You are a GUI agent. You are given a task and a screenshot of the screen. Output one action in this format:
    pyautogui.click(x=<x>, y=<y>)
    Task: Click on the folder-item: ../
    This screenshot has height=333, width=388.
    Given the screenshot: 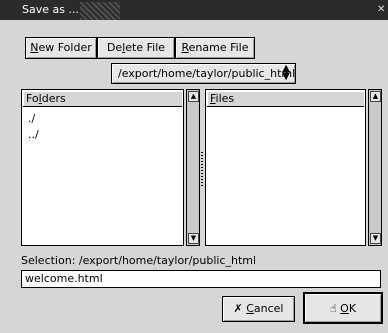 What is the action you would take?
    pyautogui.click(x=33, y=134)
    